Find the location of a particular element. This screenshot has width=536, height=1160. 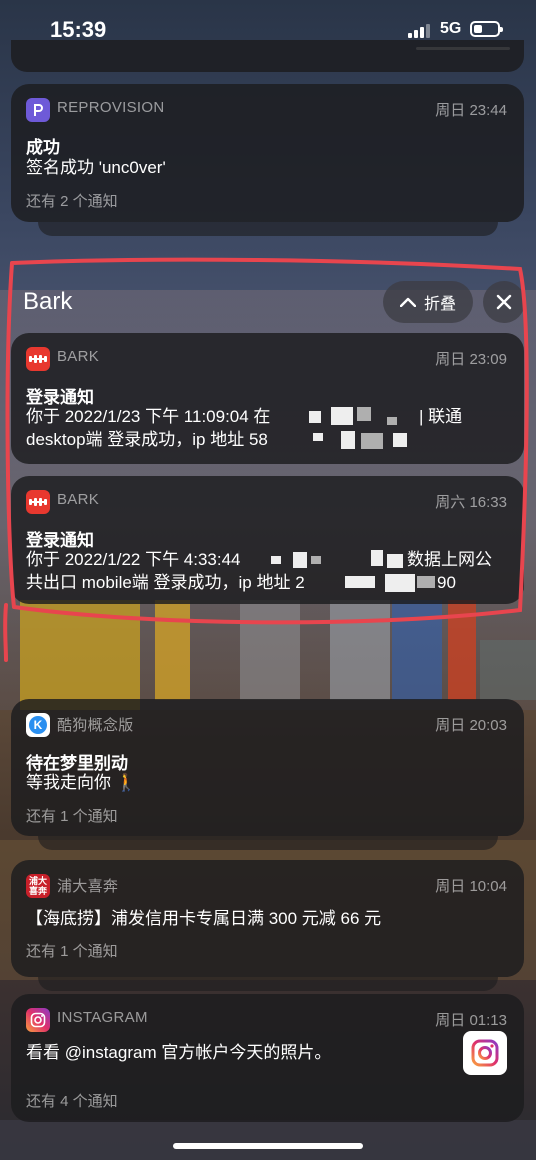

signal-icon is located at coordinates (420, 31).